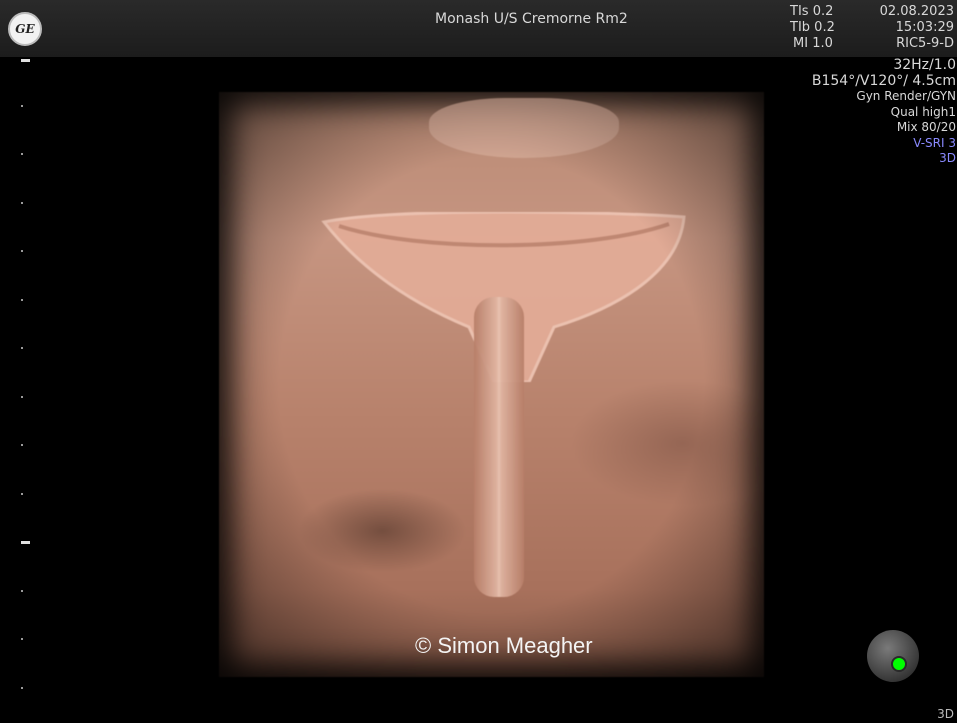  What do you see at coordinates (799, 11) in the screenshot?
I see `tis-label: TIs` at bounding box center [799, 11].